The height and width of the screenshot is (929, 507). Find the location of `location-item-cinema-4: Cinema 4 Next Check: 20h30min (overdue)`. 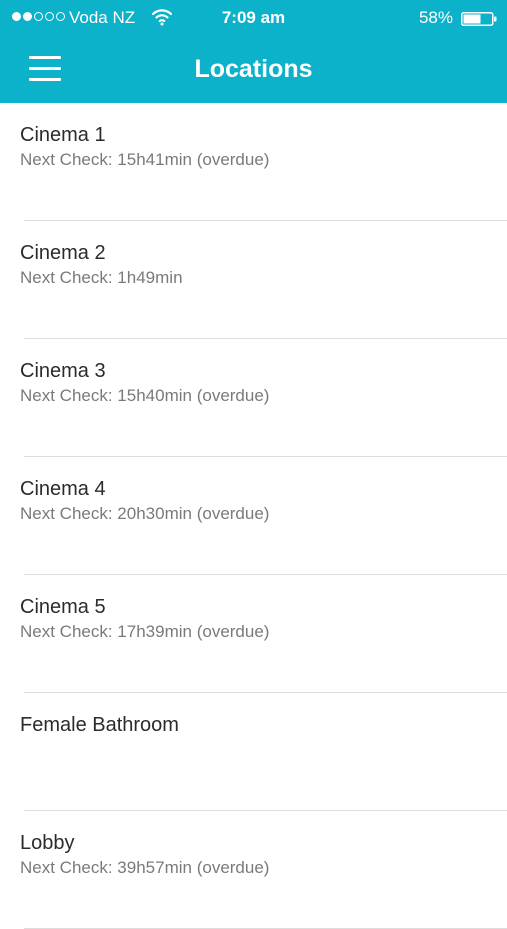

location-item-cinema-4: Cinema 4 Next Check: 20h30min (overdue) is located at coordinates (253, 516).